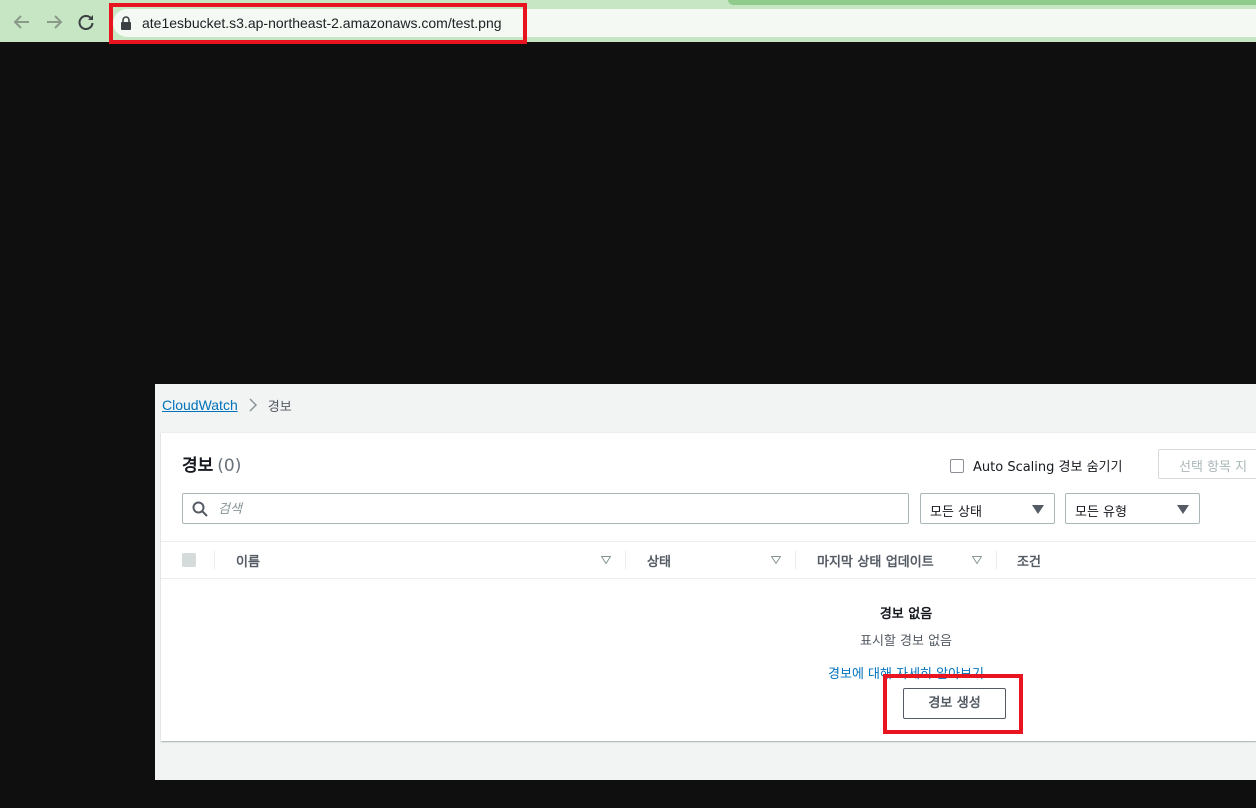 This screenshot has width=1256, height=808. Describe the element at coordinates (189, 560) in the screenshot. I see `select-all-checkbox` at that location.